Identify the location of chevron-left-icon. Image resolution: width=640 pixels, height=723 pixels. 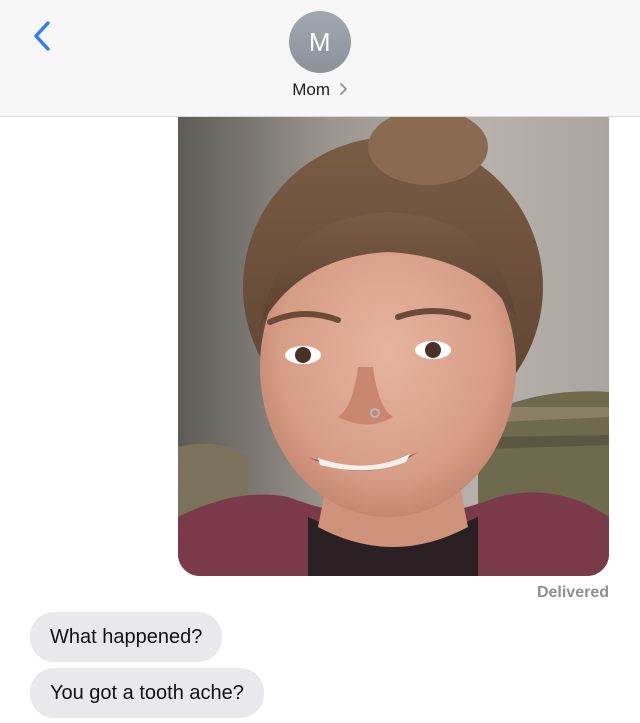
(42, 36).